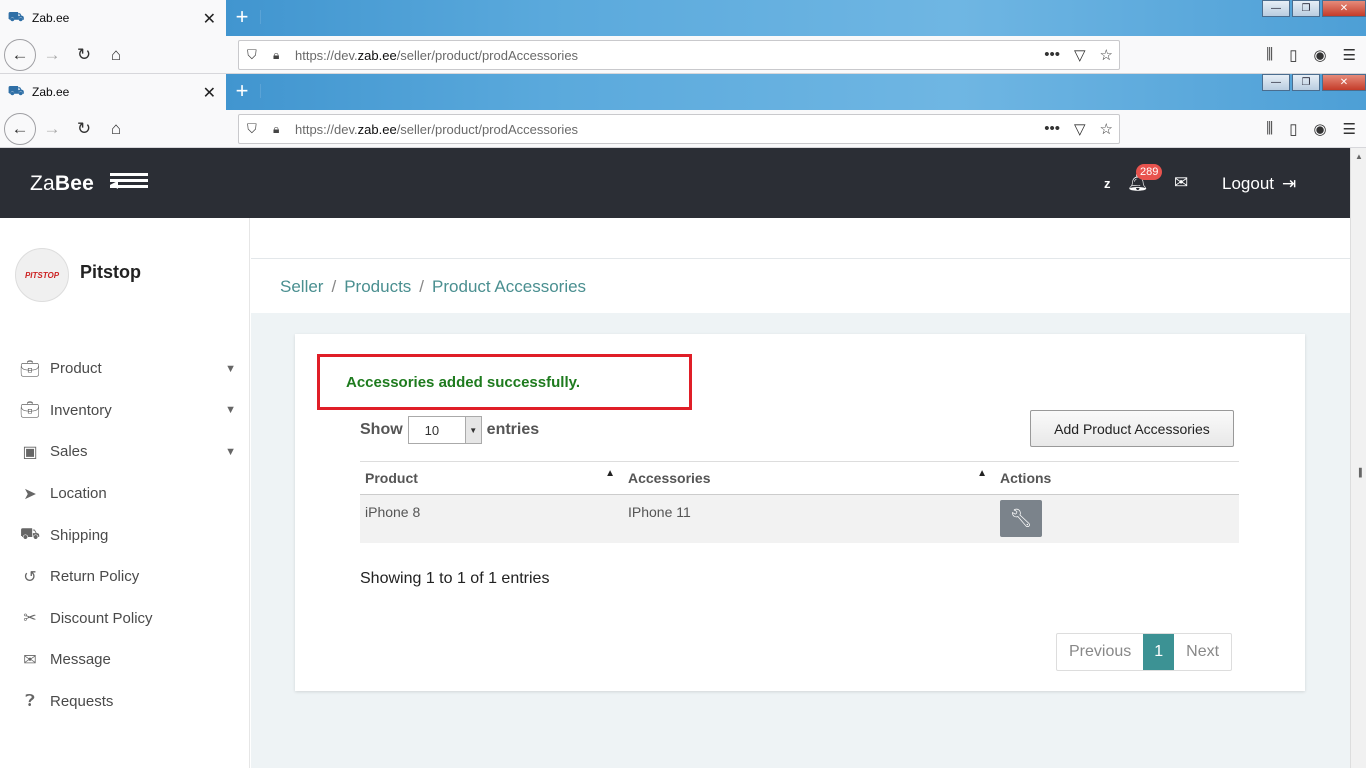 The height and width of the screenshot is (768, 1366). What do you see at coordinates (113, 92) in the screenshot?
I see `browser-tab-2: ⛟ Zab.ee ✕` at bounding box center [113, 92].